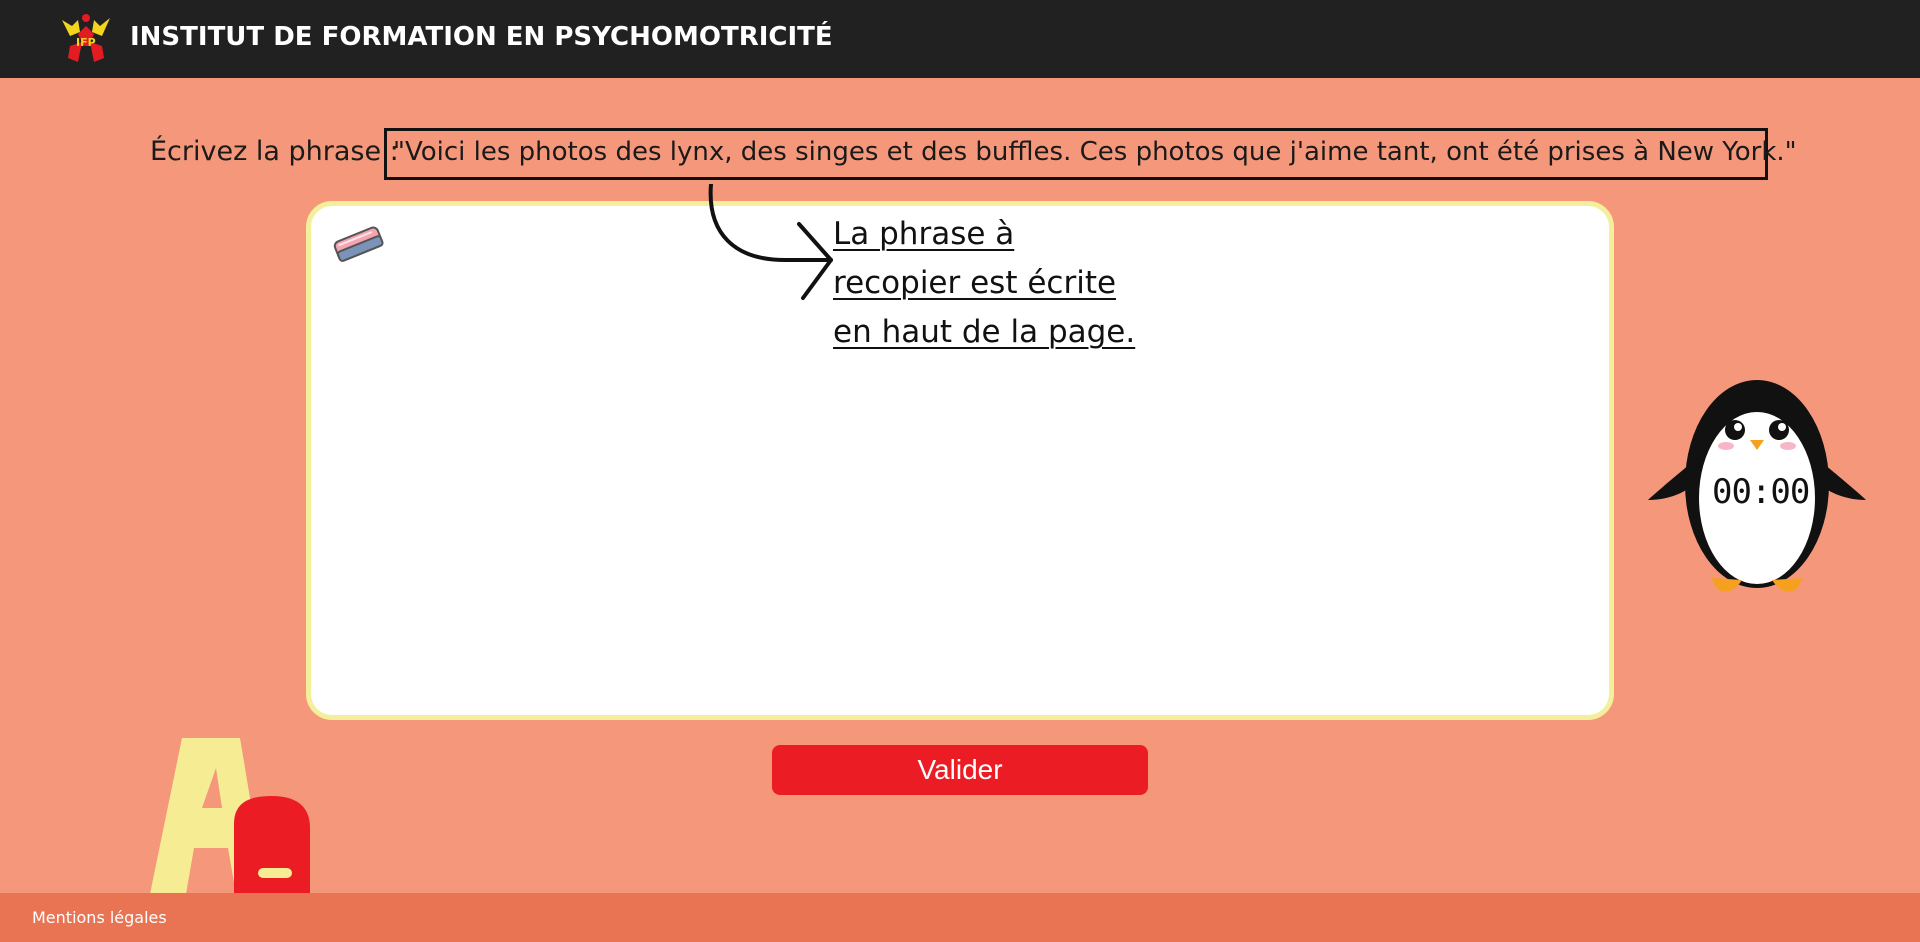 The height and width of the screenshot is (942, 1920). I want to click on hint-line: en haut de la page., so click(984, 332).